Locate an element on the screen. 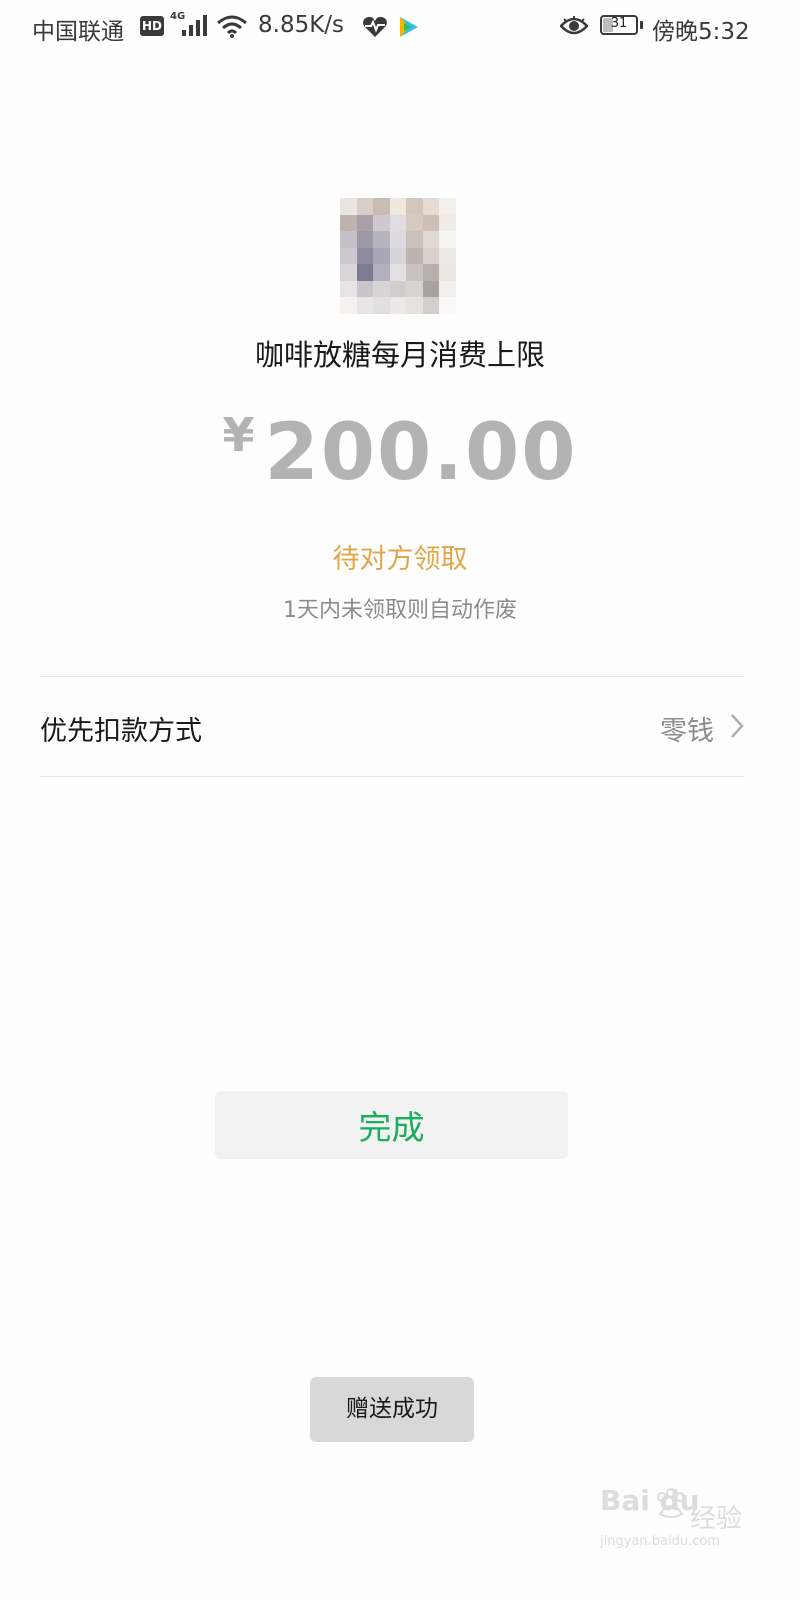  watermark-brand: 经验 is located at coordinates (716, 1519).